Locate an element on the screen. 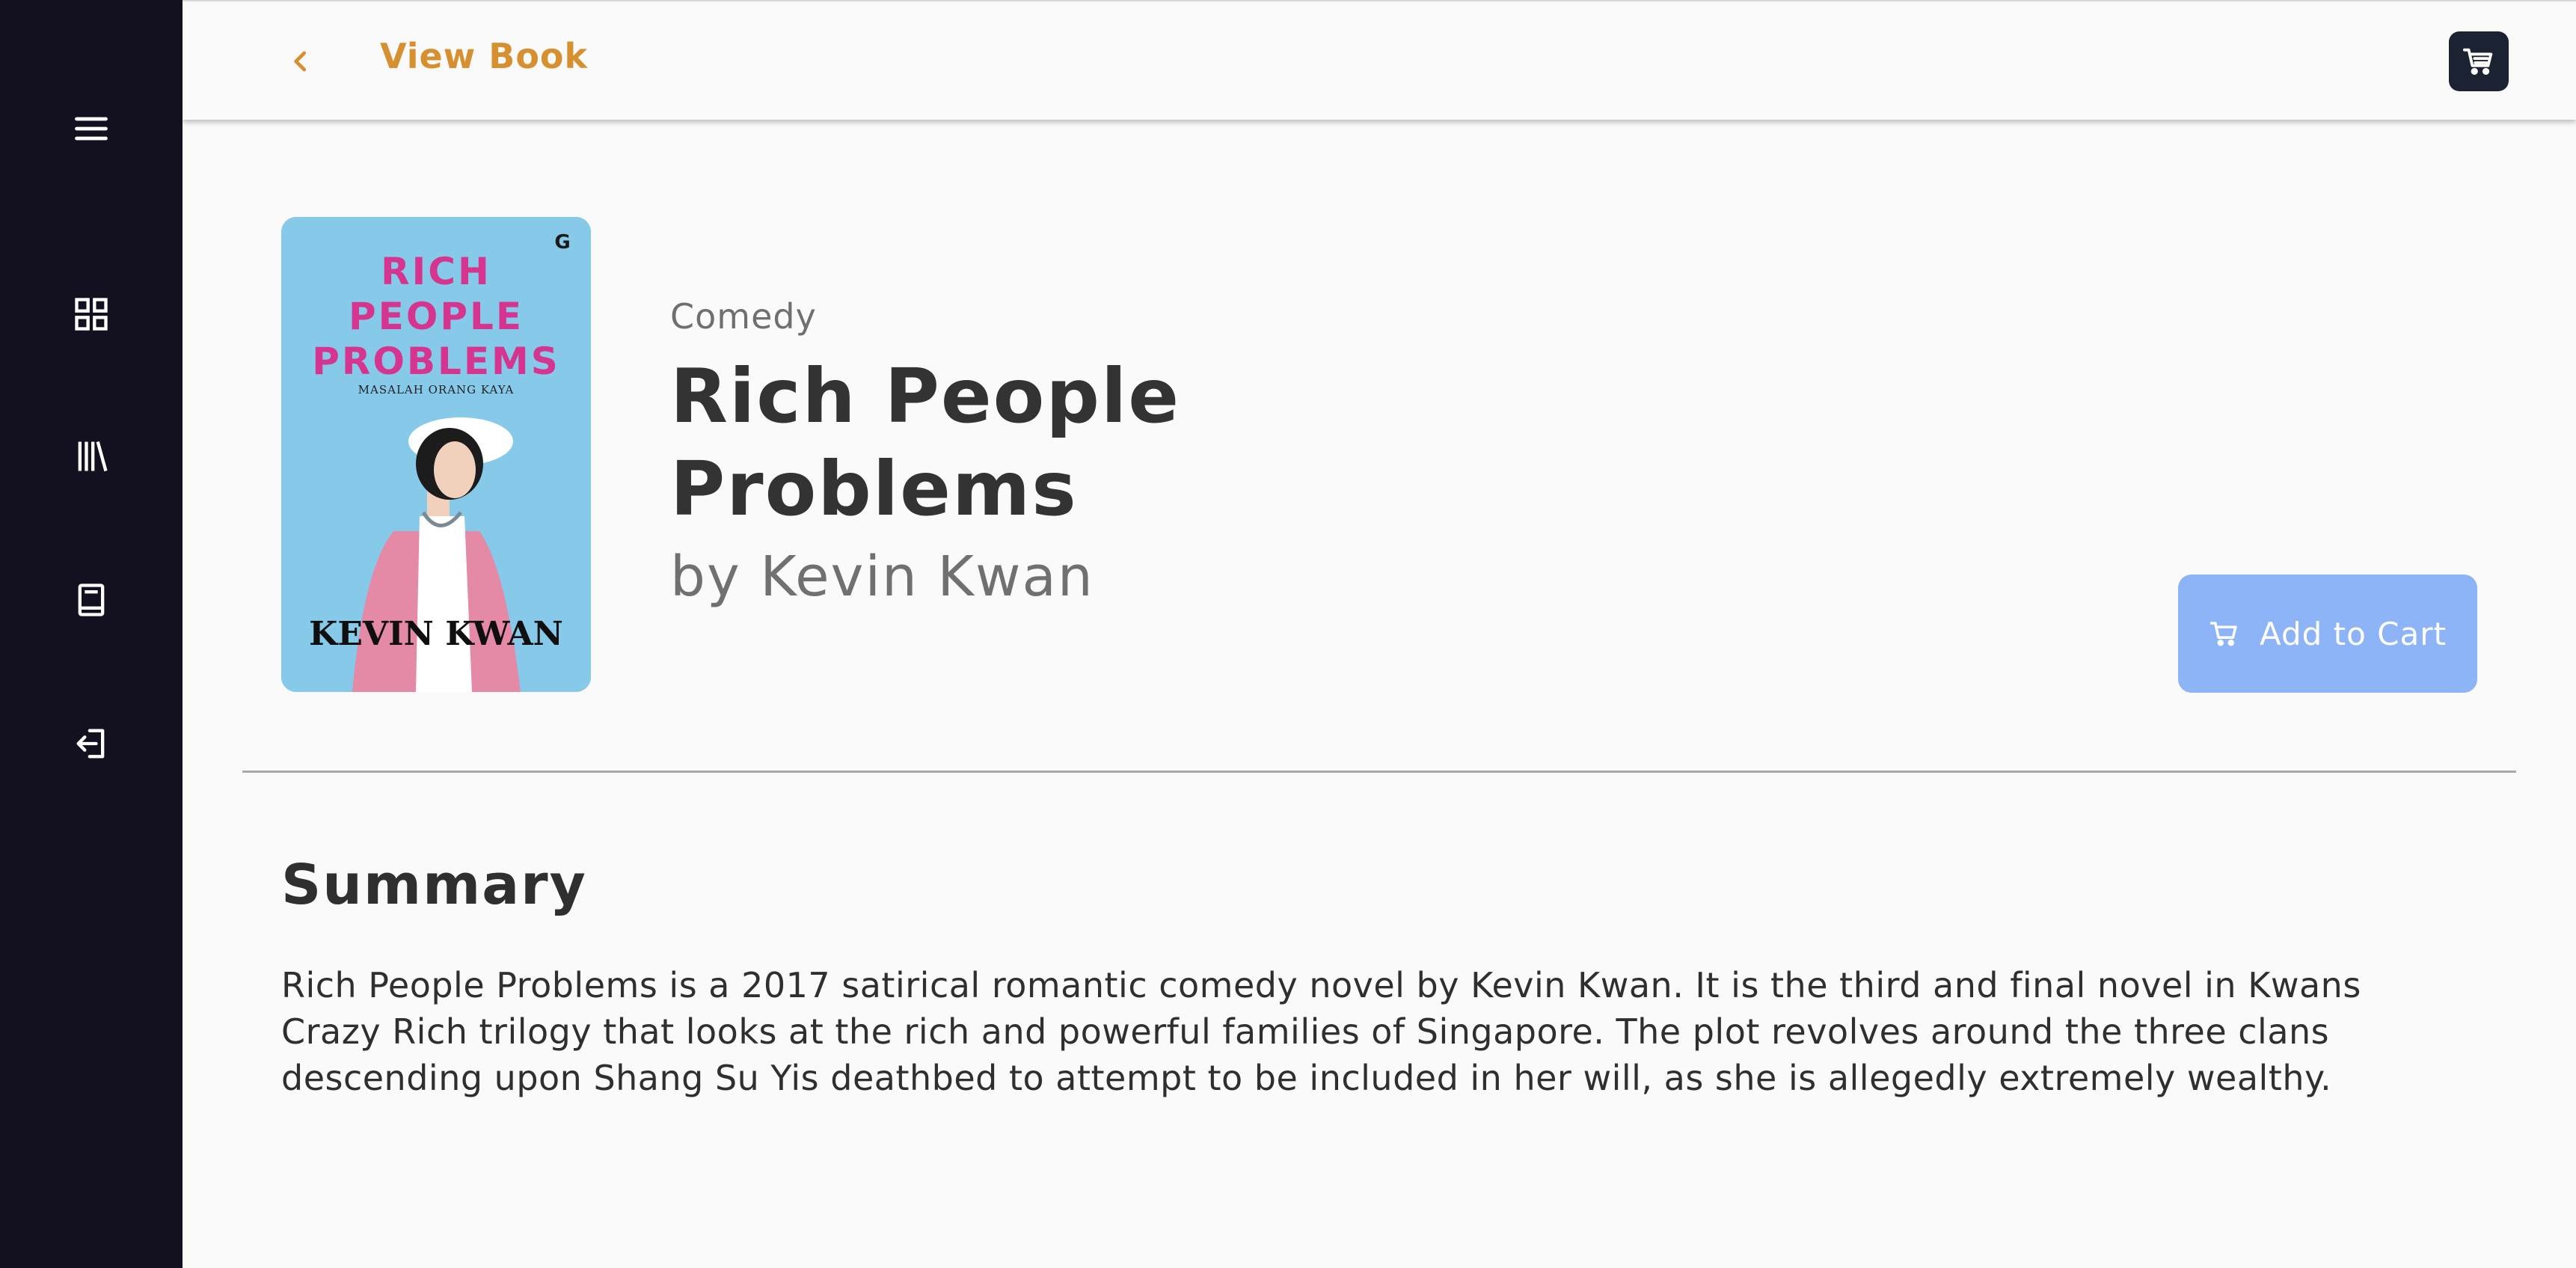 The width and height of the screenshot is (2576, 1268). cover-subtitle: MASALAH ORANG KAYA is located at coordinates (436, 389).